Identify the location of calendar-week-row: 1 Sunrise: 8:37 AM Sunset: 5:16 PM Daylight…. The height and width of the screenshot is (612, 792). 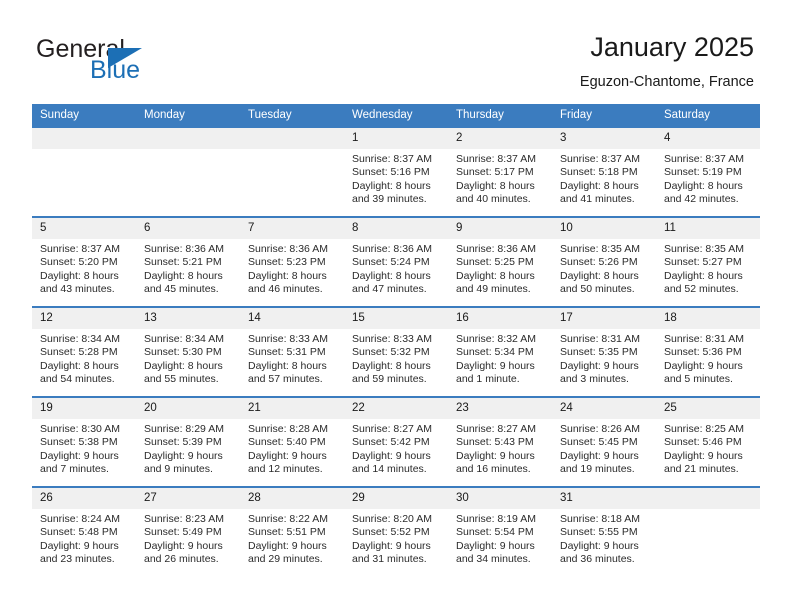
(396, 171).